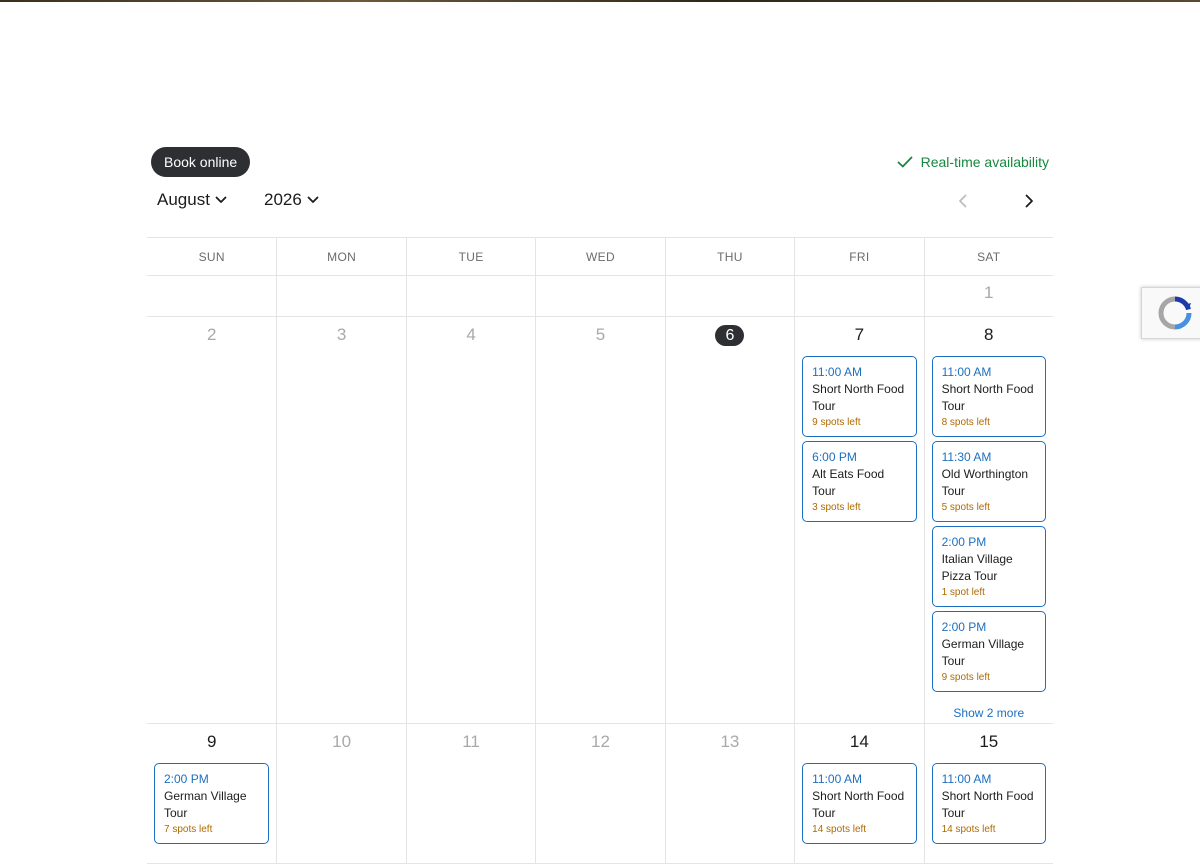 This screenshot has width=1200, height=864. What do you see at coordinates (471, 334) in the screenshot?
I see `day-number: 4` at bounding box center [471, 334].